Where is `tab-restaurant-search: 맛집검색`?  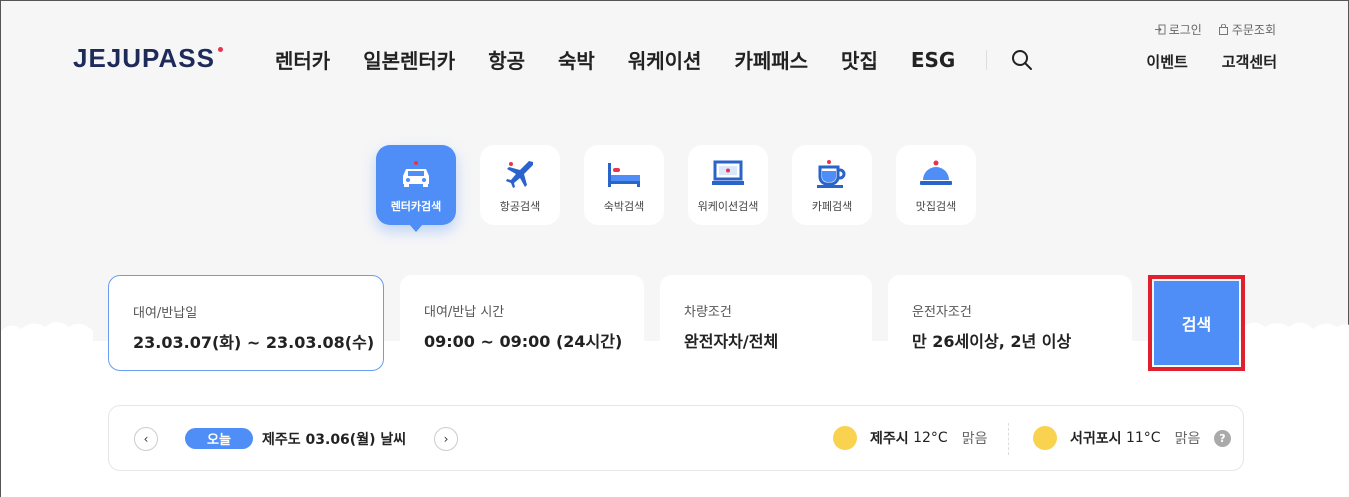 tab-restaurant-search: 맛집검색 is located at coordinates (936, 185).